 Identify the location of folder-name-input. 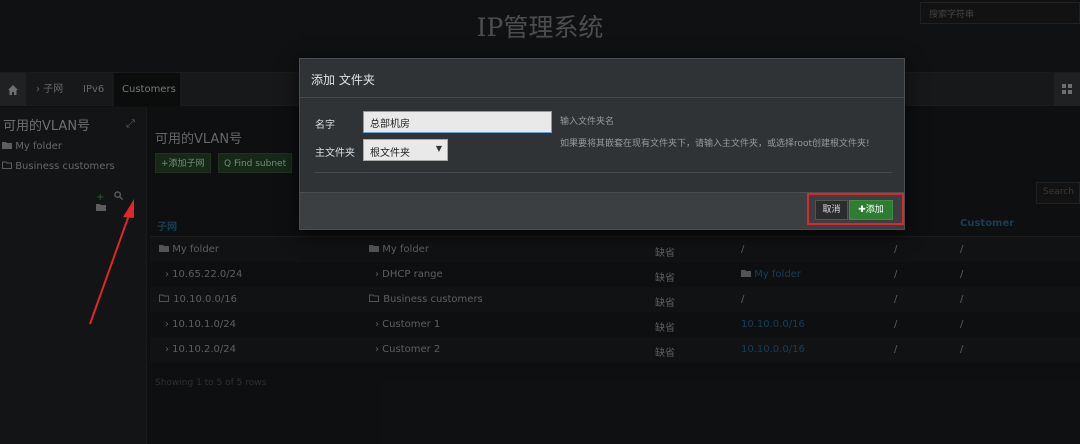
(457, 122).